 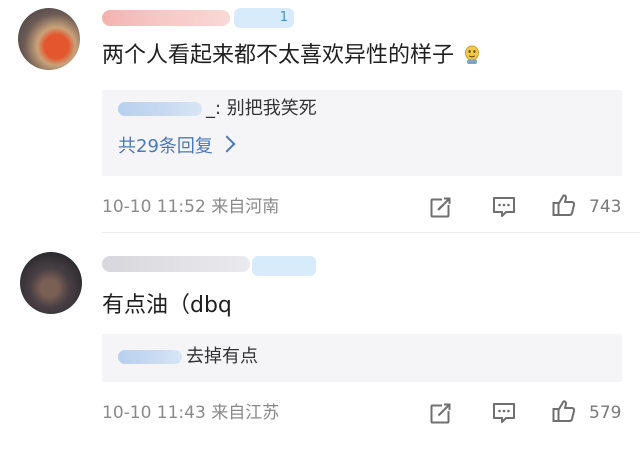 I want to click on comment-time: 10-10 11:43, so click(x=154, y=413).